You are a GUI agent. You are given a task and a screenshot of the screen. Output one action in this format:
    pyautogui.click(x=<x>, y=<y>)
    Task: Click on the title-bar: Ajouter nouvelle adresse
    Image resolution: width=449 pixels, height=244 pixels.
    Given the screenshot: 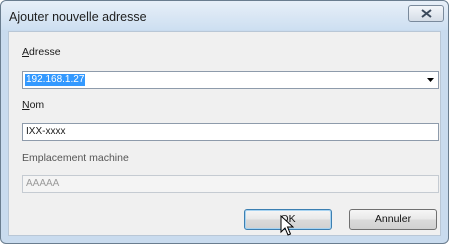 What is the action you would take?
    pyautogui.click(x=224, y=15)
    